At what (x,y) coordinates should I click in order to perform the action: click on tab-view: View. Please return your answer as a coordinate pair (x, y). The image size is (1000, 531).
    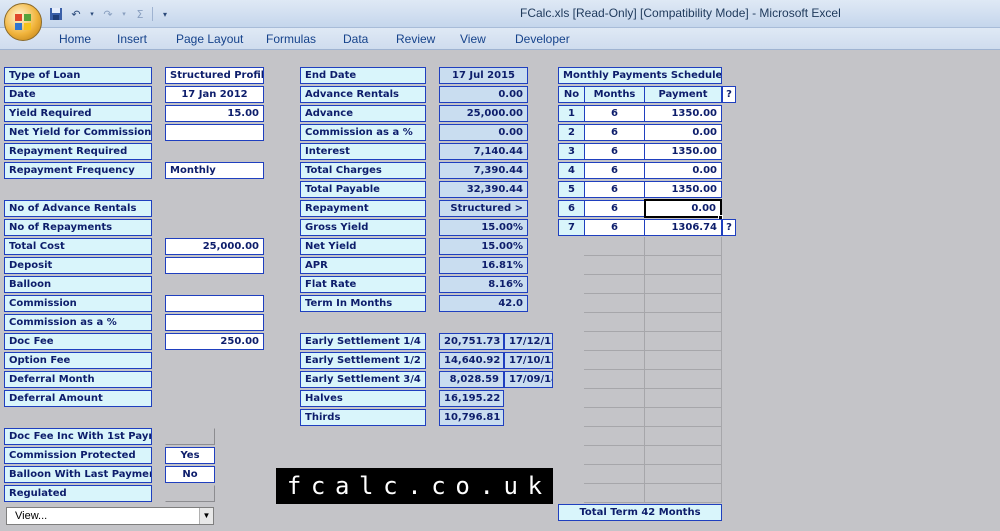
    Looking at the image, I should click on (473, 39).